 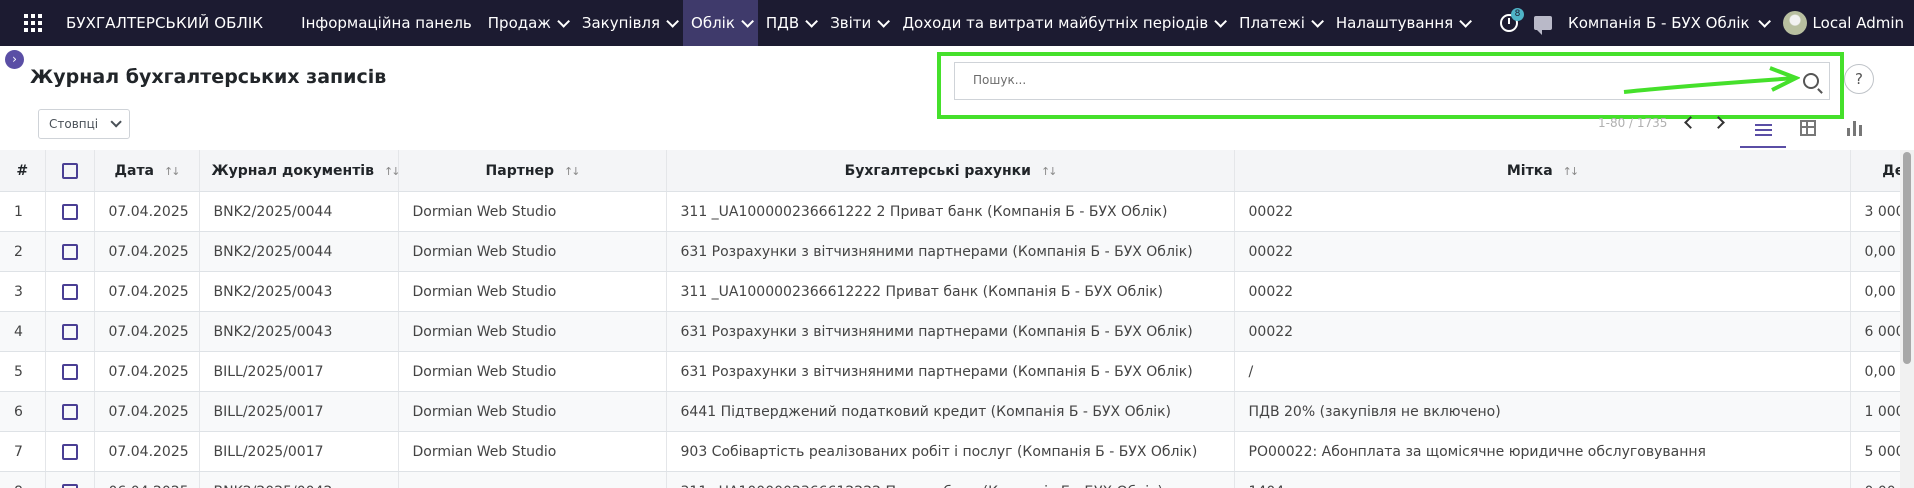 I want to click on menu-item-8: Налаштування, so click(x=1402, y=23).